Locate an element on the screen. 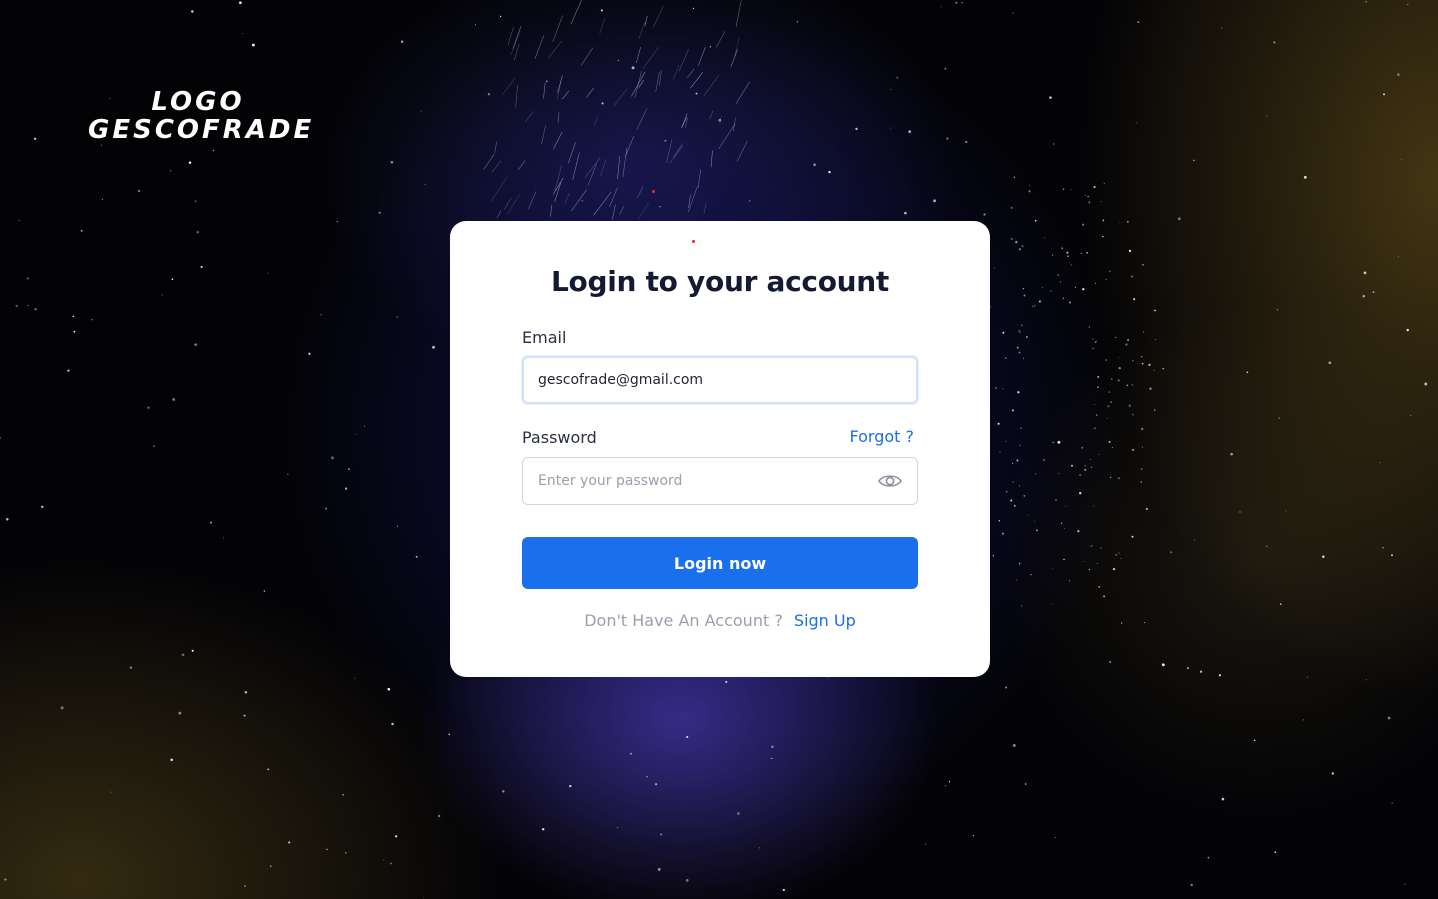 The image size is (1438, 899). eye-icon is located at coordinates (890, 481).